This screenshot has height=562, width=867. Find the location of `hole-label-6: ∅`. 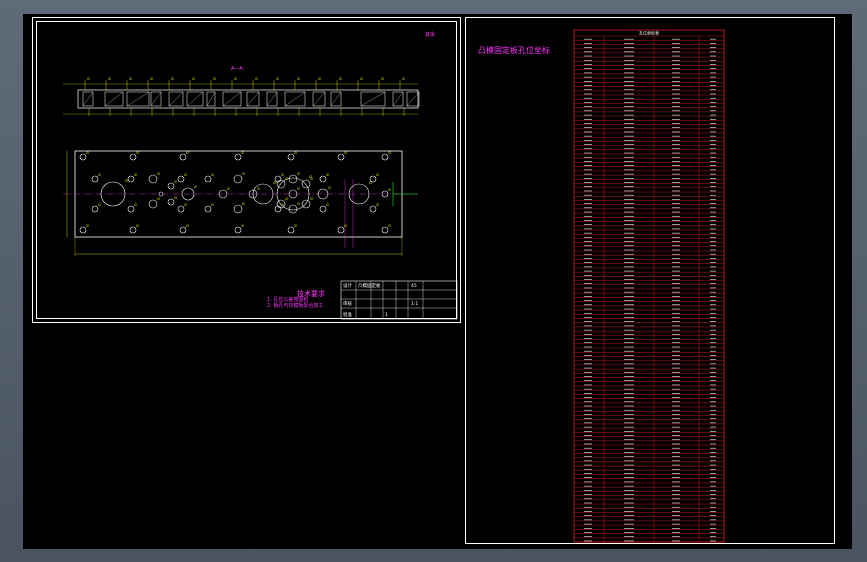

hole-label-6: ∅ is located at coordinates (345, 153).